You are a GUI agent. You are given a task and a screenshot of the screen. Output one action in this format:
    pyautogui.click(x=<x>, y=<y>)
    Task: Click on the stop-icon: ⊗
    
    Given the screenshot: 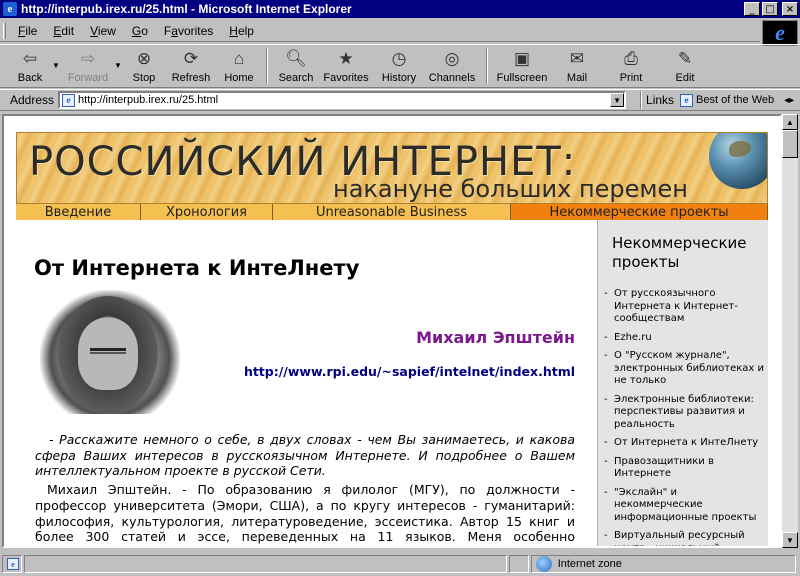 What is the action you would take?
    pyautogui.click(x=144, y=58)
    